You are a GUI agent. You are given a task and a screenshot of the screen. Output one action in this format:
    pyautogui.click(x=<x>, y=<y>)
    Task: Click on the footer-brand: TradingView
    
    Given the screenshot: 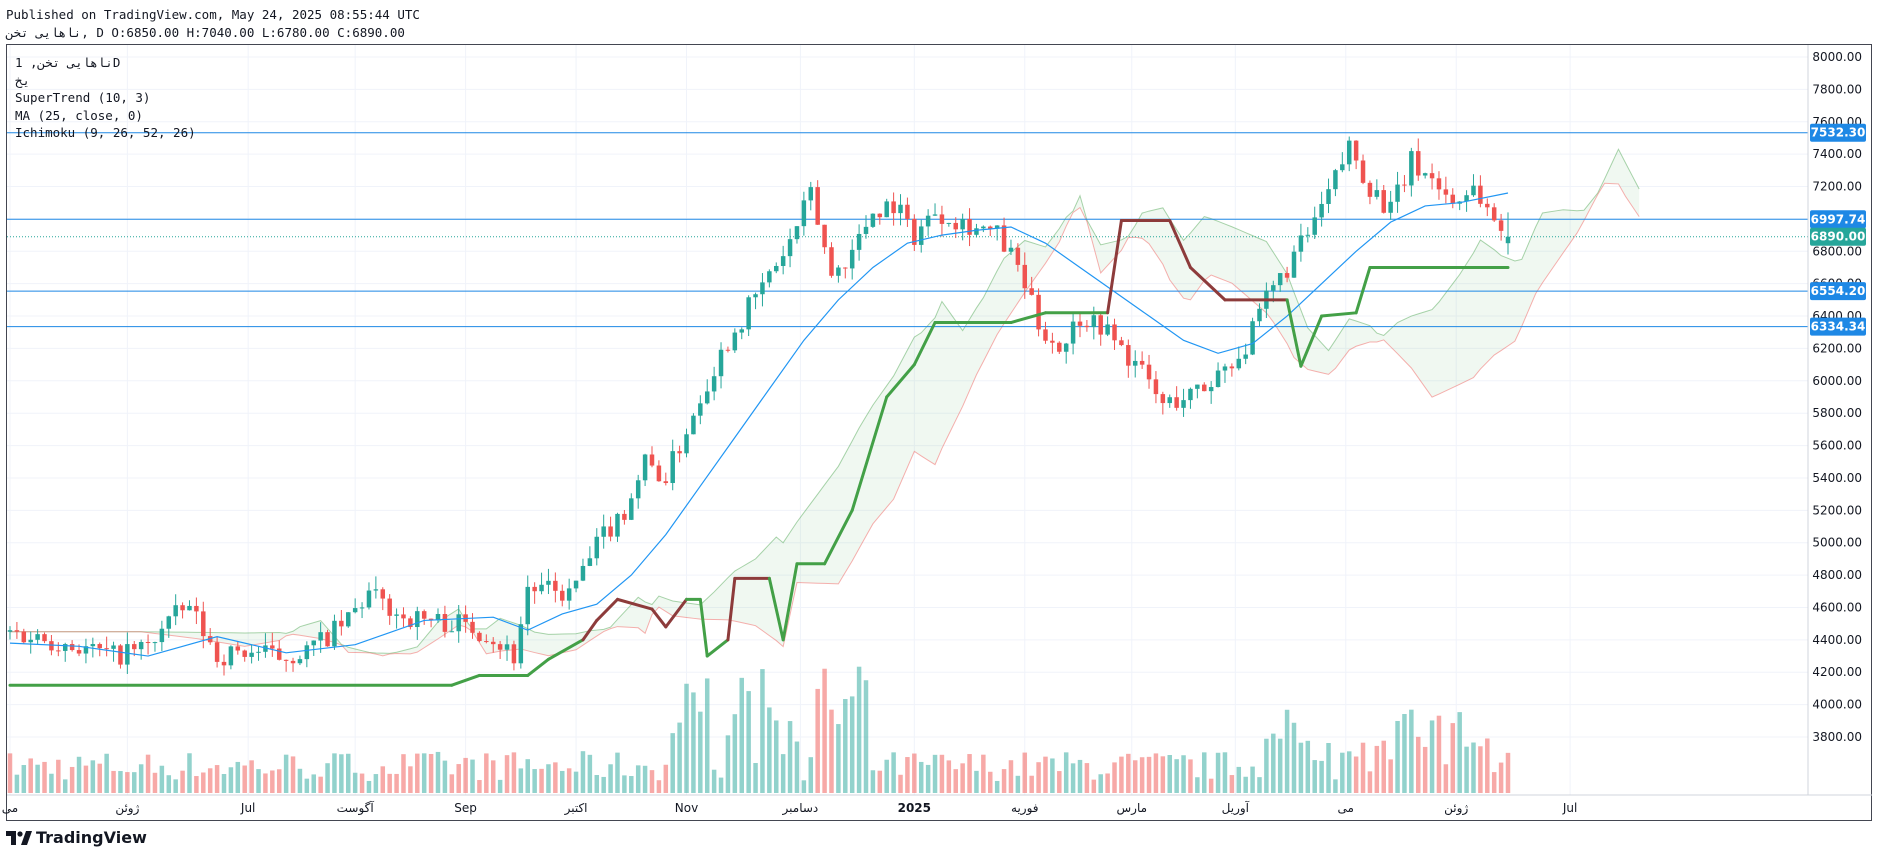 What is the action you would take?
    pyautogui.click(x=76, y=837)
    